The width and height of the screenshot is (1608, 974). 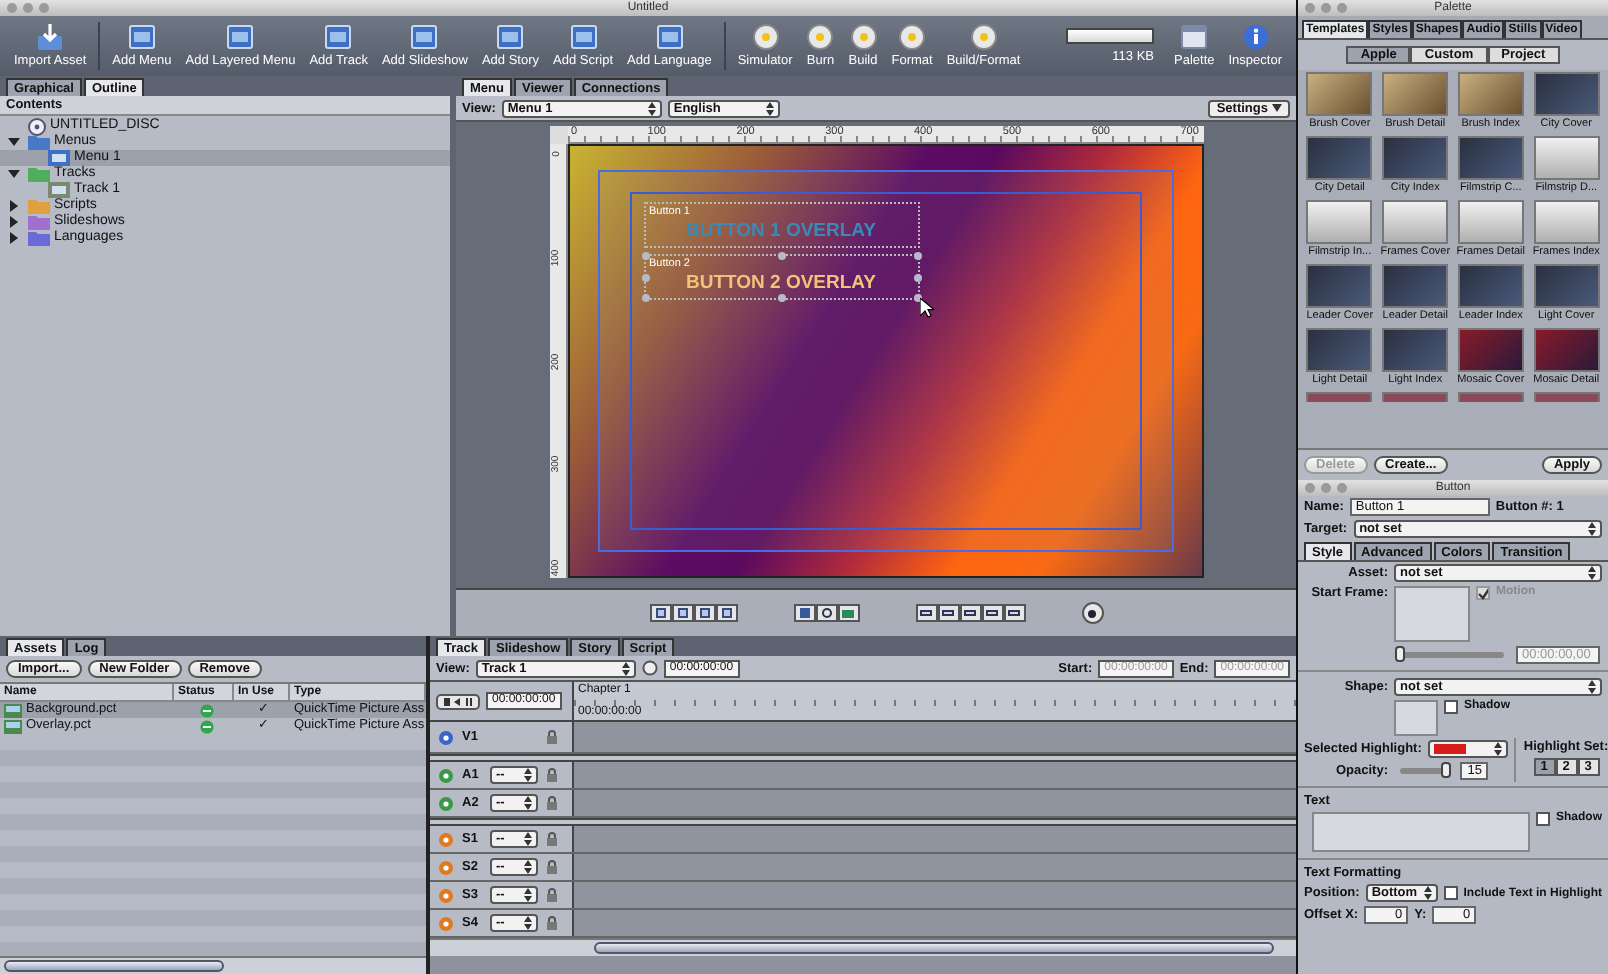 I want to click on simulator-button, so click(x=1092, y=613).